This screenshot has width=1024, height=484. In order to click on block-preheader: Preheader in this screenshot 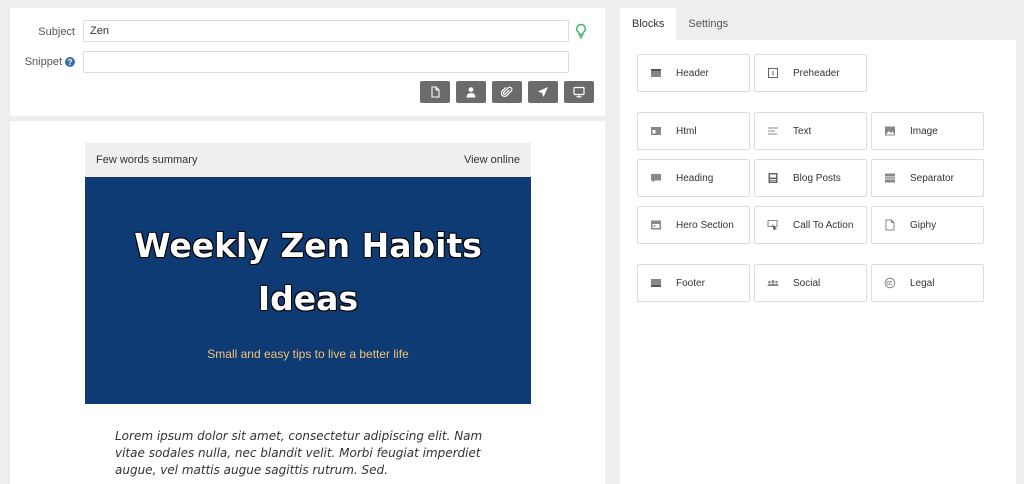, I will do `click(810, 73)`.